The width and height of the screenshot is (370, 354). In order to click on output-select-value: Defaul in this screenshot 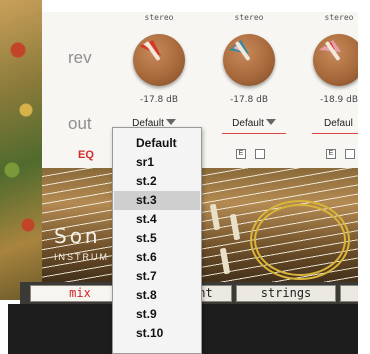, I will do `click(338, 123)`.